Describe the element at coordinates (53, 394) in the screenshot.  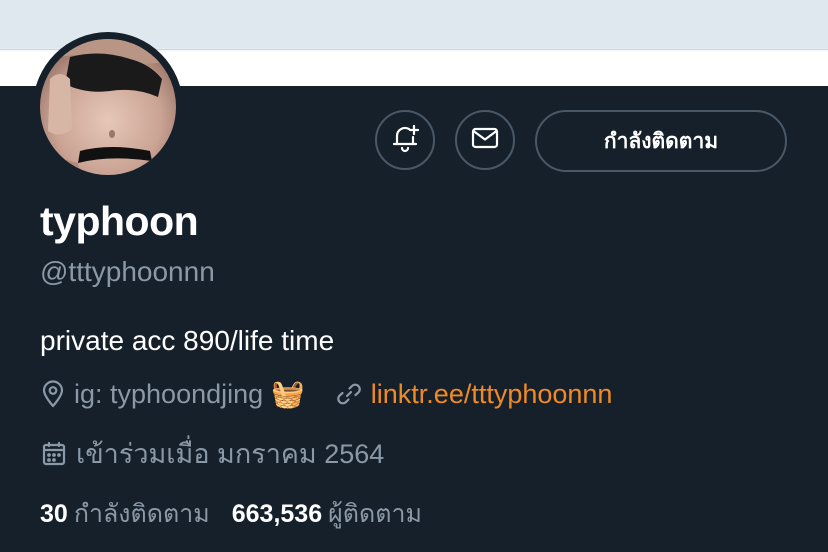
I see `location-pin-icon` at that location.